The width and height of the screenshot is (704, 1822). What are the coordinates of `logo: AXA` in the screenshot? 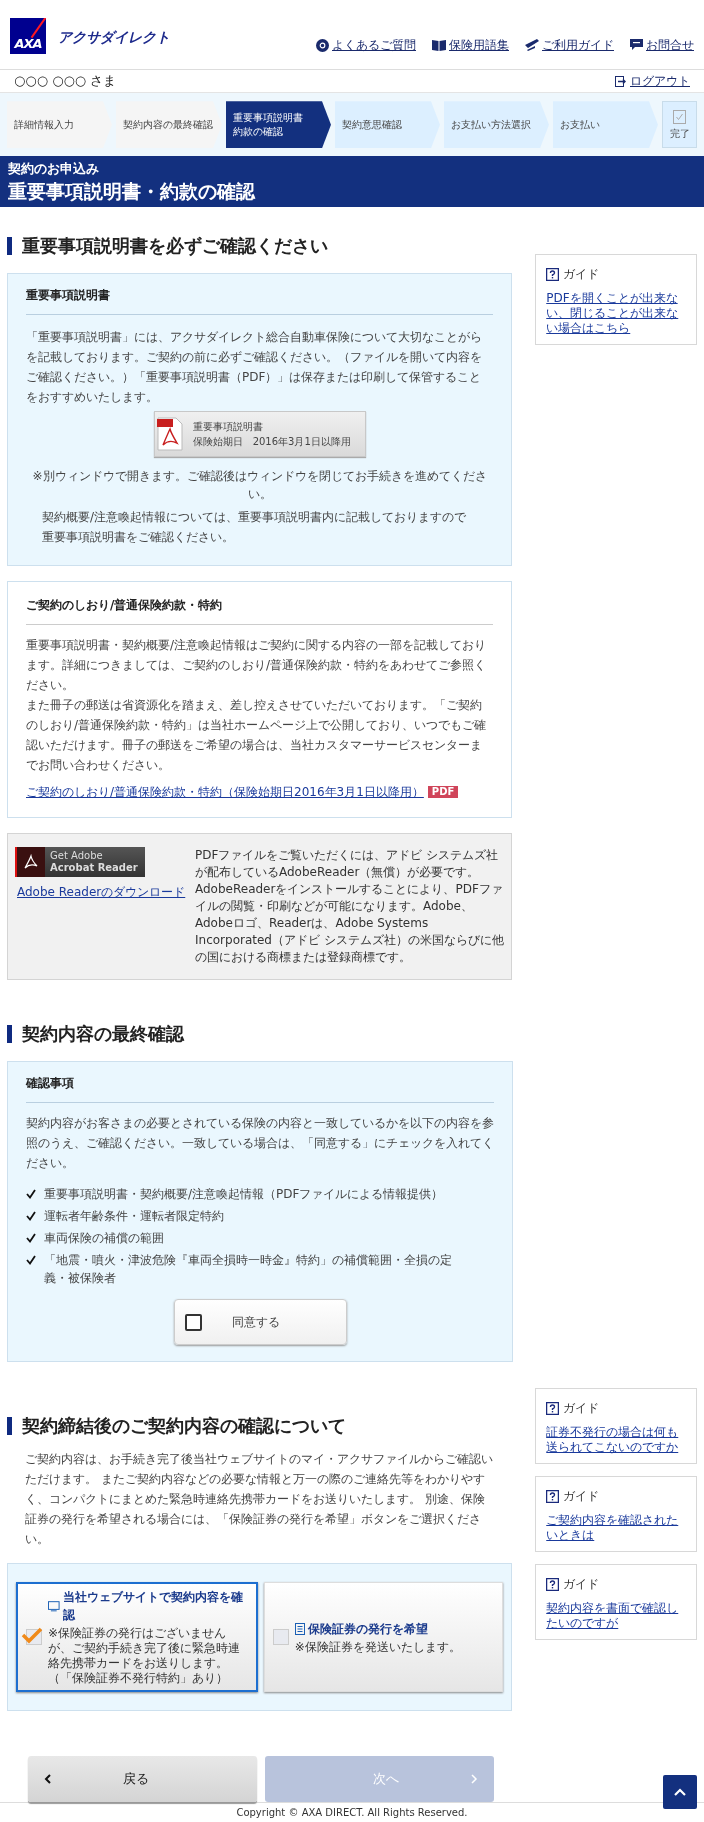 It's located at (28, 36).